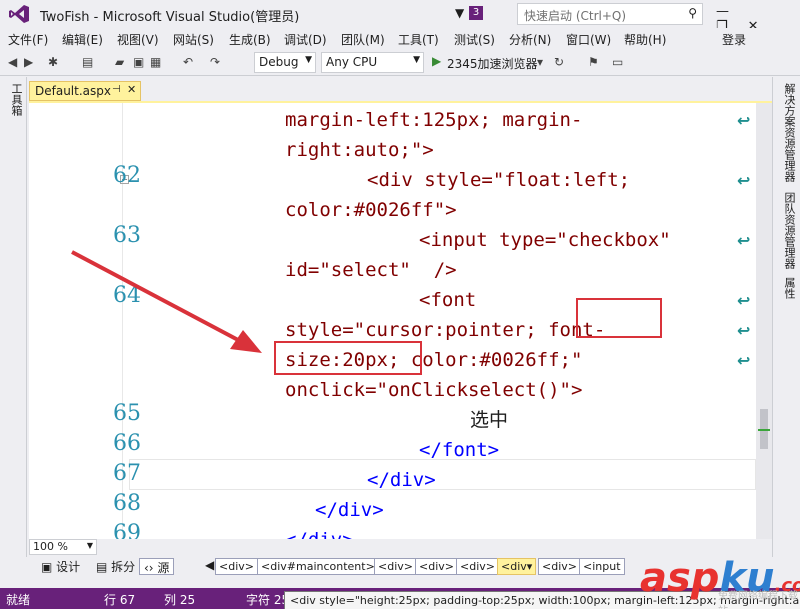  Describe the element at coordinates (499, 180) in the screenshot. I see `code-line: <div style="float:left;` at that location.